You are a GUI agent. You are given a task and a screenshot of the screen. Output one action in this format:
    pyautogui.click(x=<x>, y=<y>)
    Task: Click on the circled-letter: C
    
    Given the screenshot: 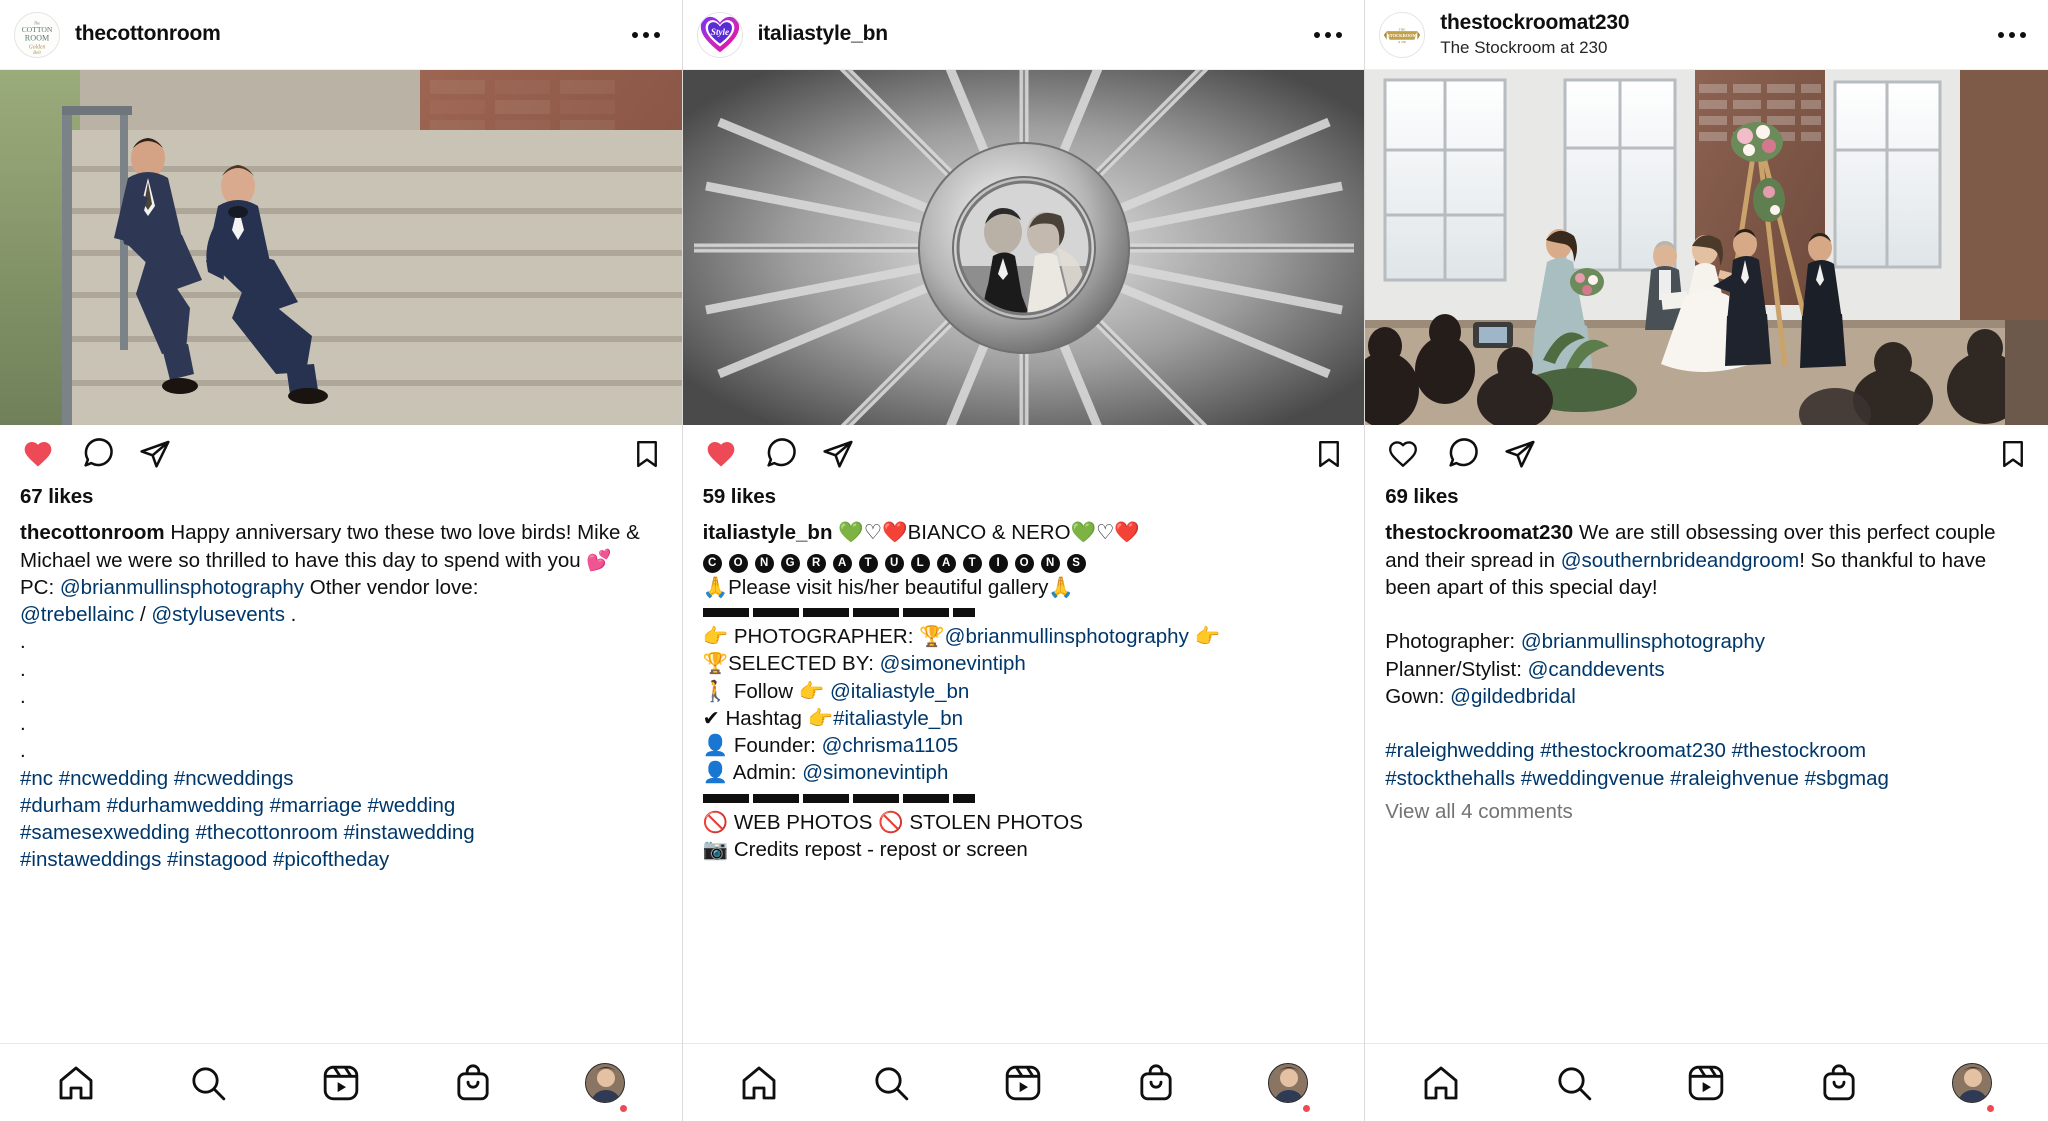 What is the action you would take?
    pyautogui.click(x=712, y=563)
    